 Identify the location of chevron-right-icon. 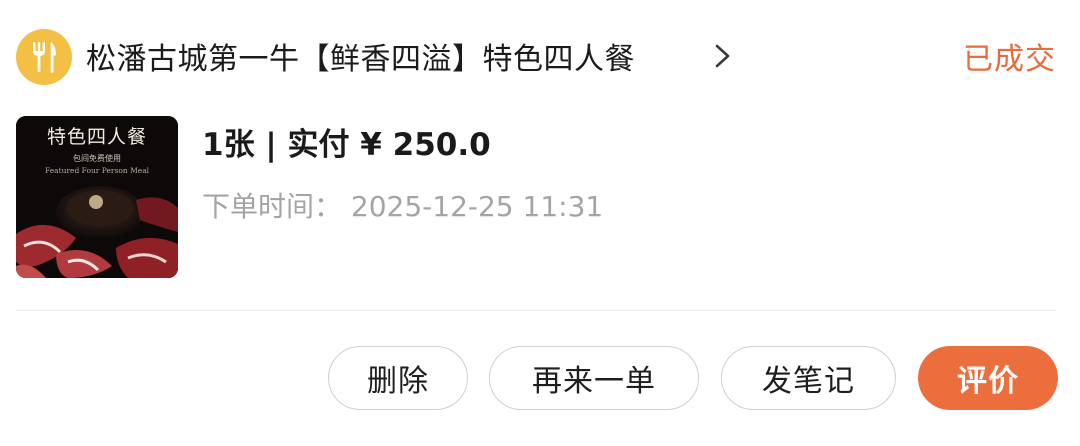
(723, 56).